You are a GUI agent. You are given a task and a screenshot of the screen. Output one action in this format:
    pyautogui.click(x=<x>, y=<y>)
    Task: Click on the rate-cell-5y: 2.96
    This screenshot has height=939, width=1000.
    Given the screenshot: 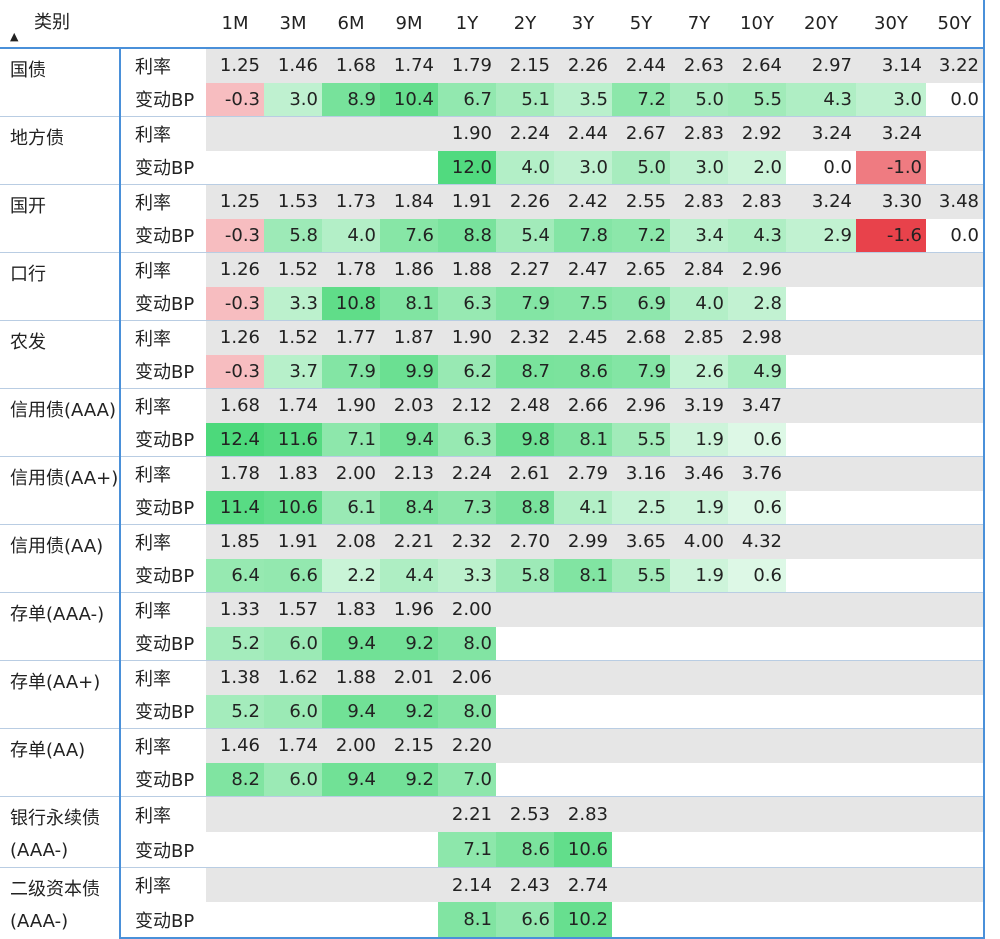 What is the action you would take?
    pyautogui.click(x=641, y=405)
    